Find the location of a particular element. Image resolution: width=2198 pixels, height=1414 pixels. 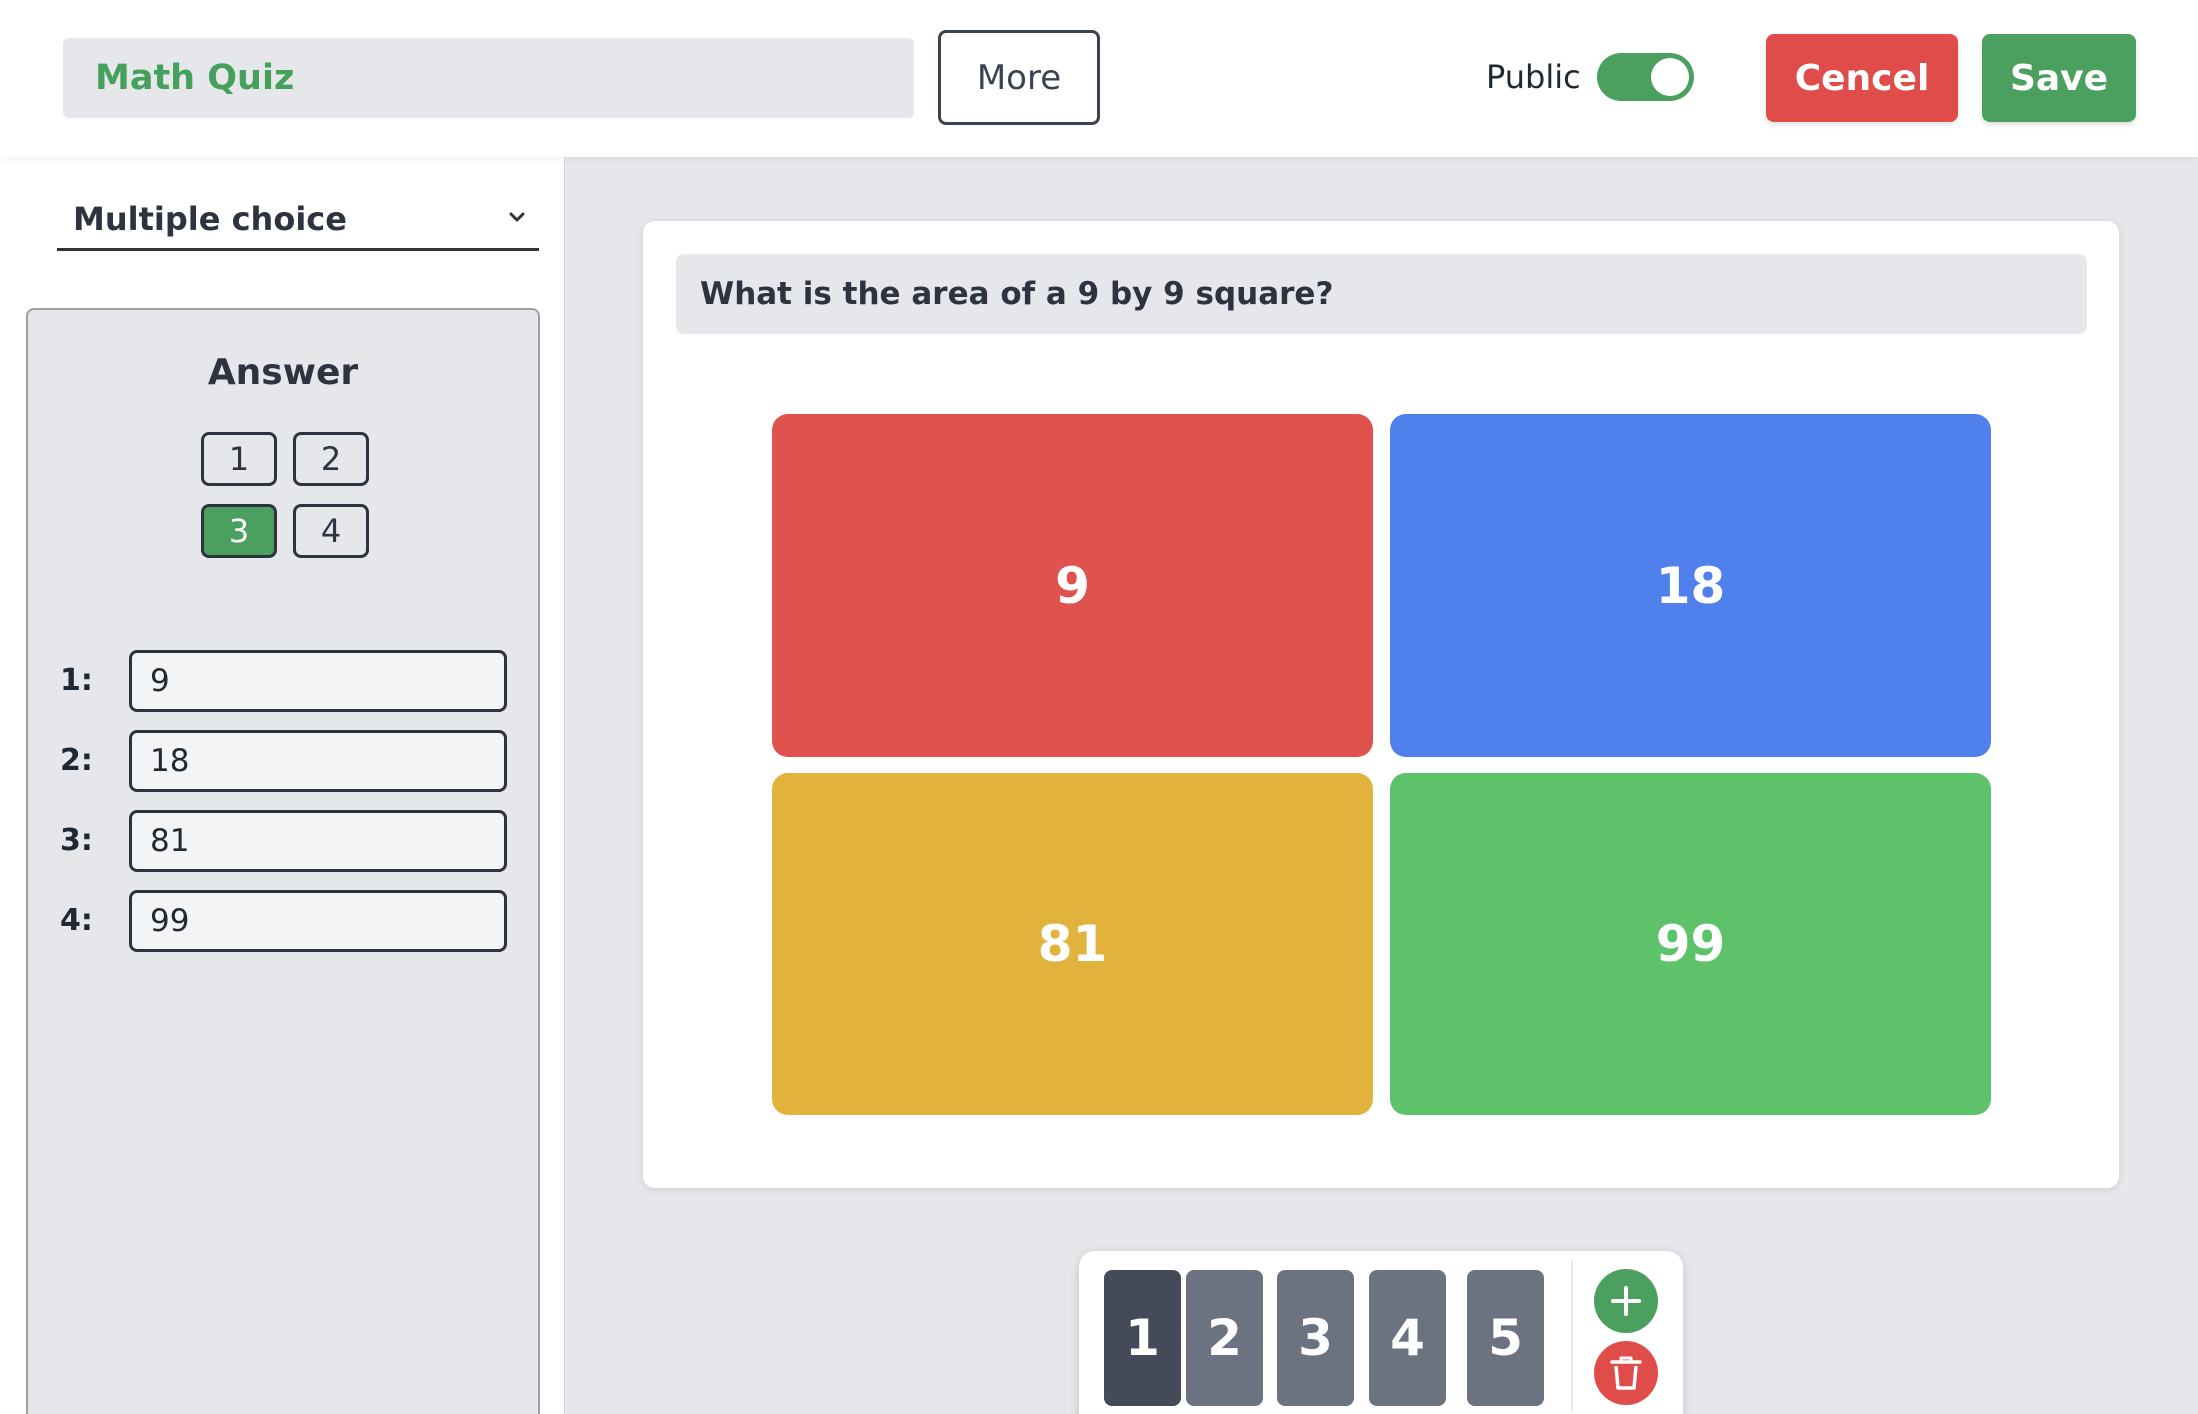

slide-button-1: 1 is located at coordinates (1142, 1338).